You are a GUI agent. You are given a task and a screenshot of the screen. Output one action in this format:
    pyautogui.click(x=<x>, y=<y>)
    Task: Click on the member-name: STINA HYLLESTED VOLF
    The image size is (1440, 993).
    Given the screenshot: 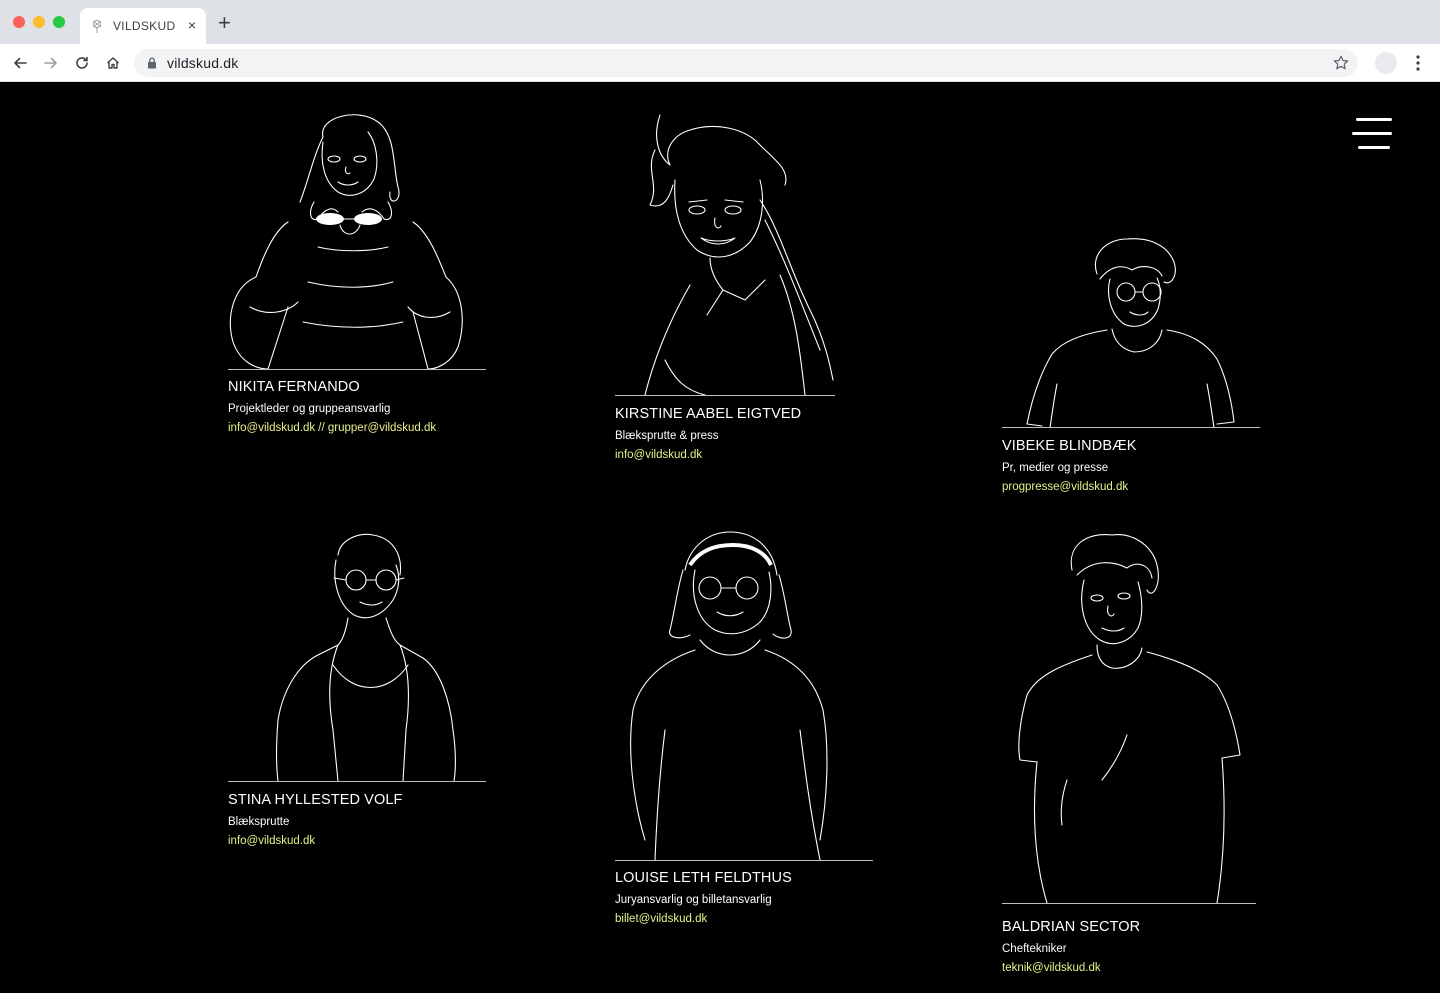 What is the action you would take?
    pyautogui.click(x=315, y=800)
    